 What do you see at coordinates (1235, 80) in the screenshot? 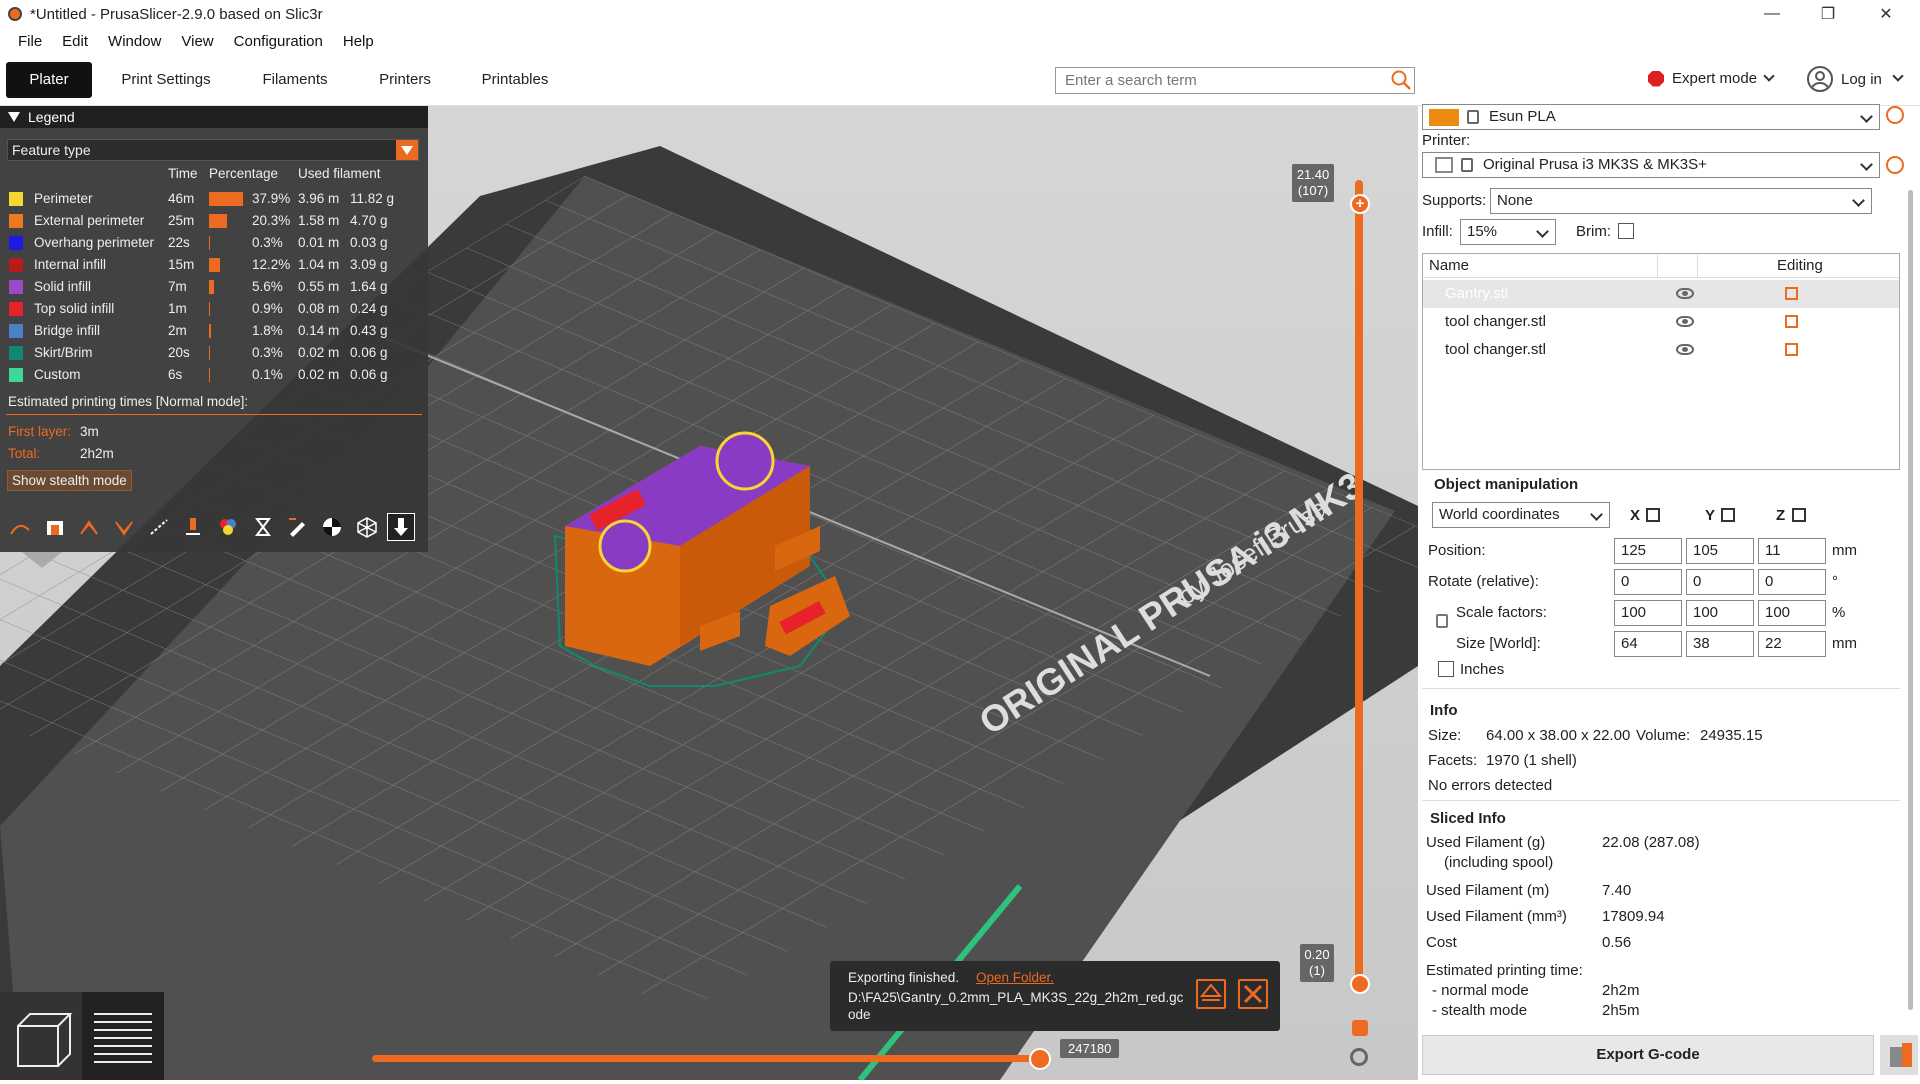
I see `search-input` at bounding box center [1235, 80].